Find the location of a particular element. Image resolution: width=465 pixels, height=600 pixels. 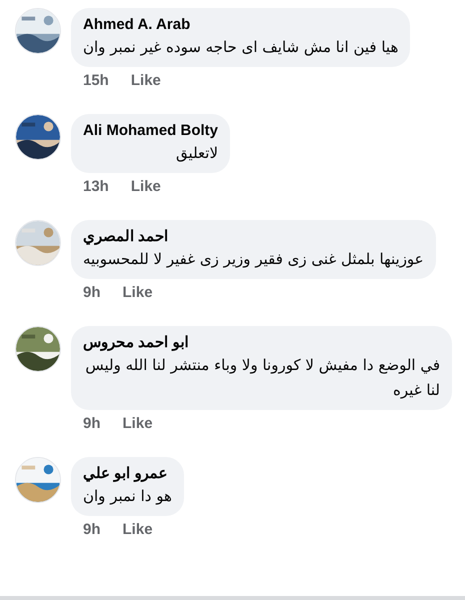

author-name: عمرو ابو علي is located at coordinates (127, 474).